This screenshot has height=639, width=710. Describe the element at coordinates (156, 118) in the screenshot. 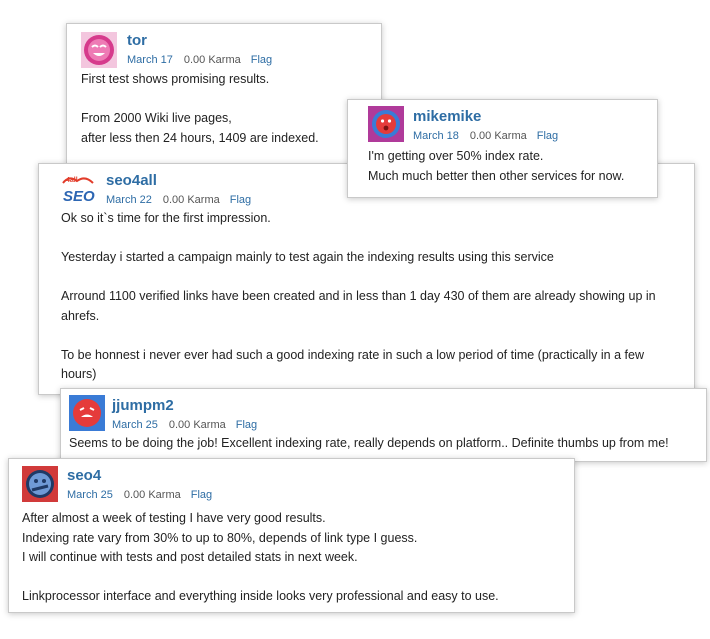

I see `comment-line: From 2000 Wiki live pages,` at that location.